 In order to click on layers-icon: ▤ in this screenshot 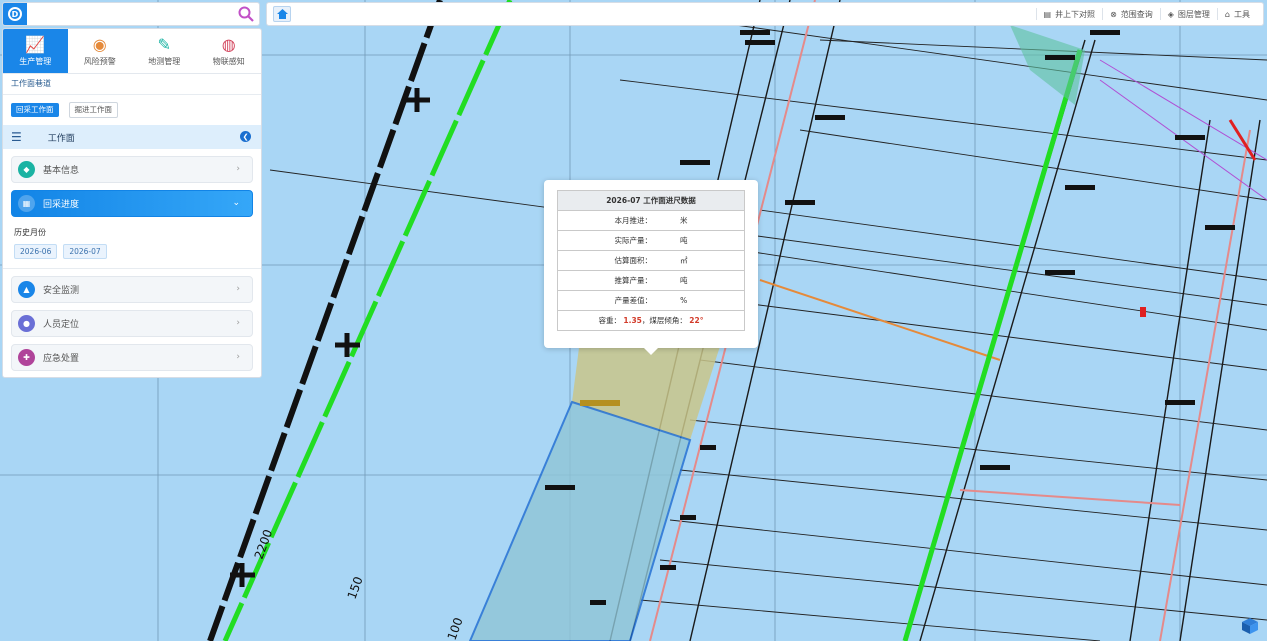, I will do `click(1047, 14)`.